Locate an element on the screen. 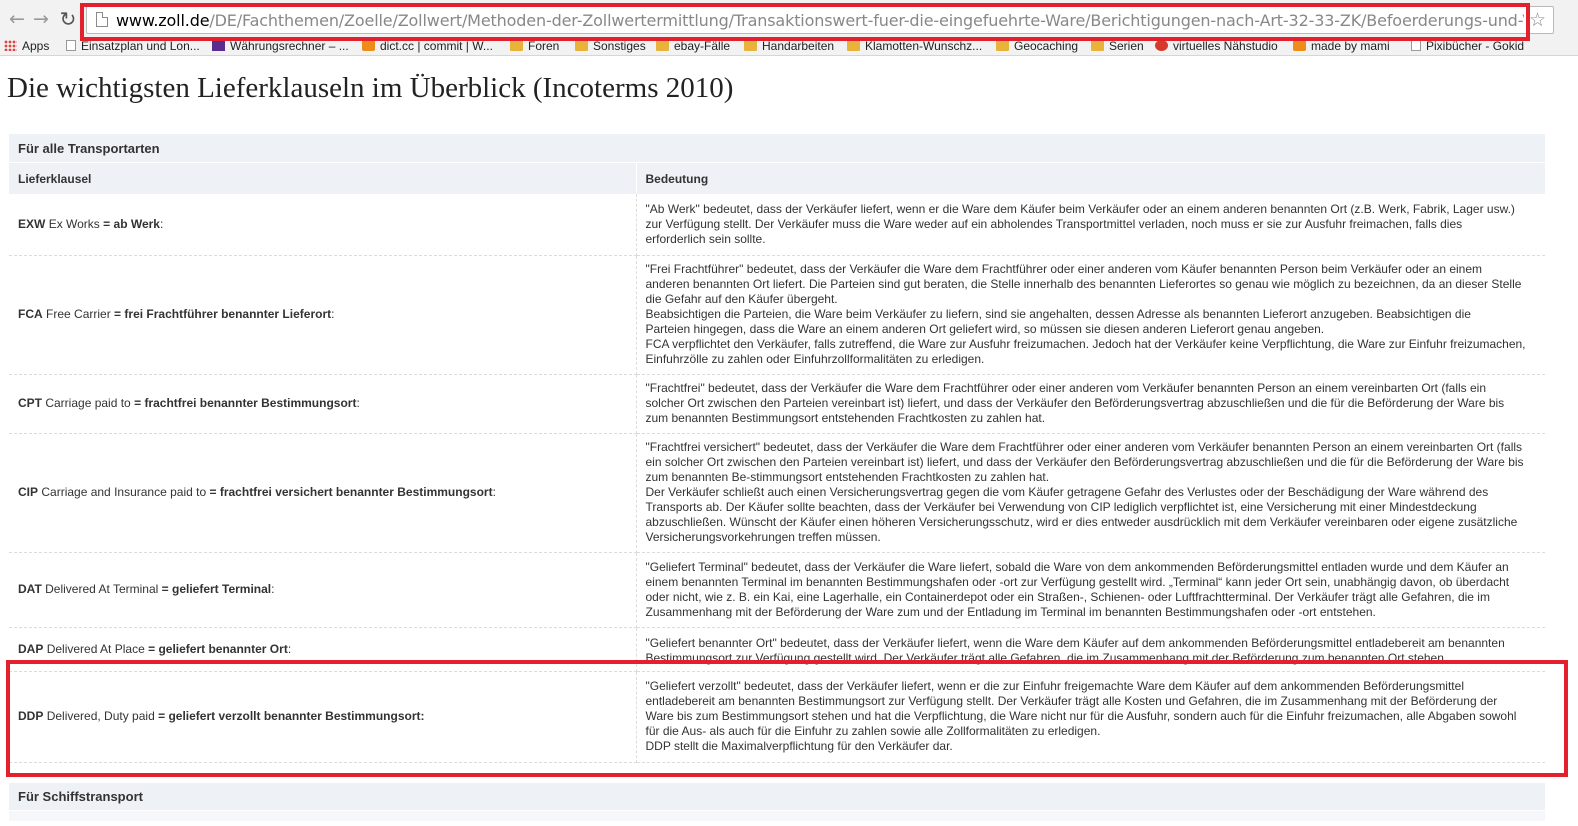 The height and width of the screenshot is (826, 1578). clause-code: FCA is located at coordinates (30, 314).